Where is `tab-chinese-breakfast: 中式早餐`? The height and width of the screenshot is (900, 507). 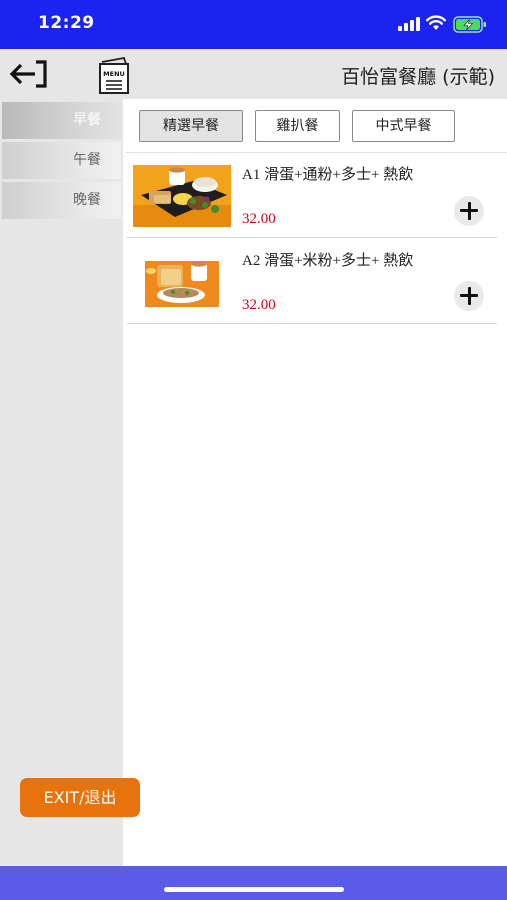 tab-chinese-breakfast: 中式早餐 is located at coordinates (403, 126).